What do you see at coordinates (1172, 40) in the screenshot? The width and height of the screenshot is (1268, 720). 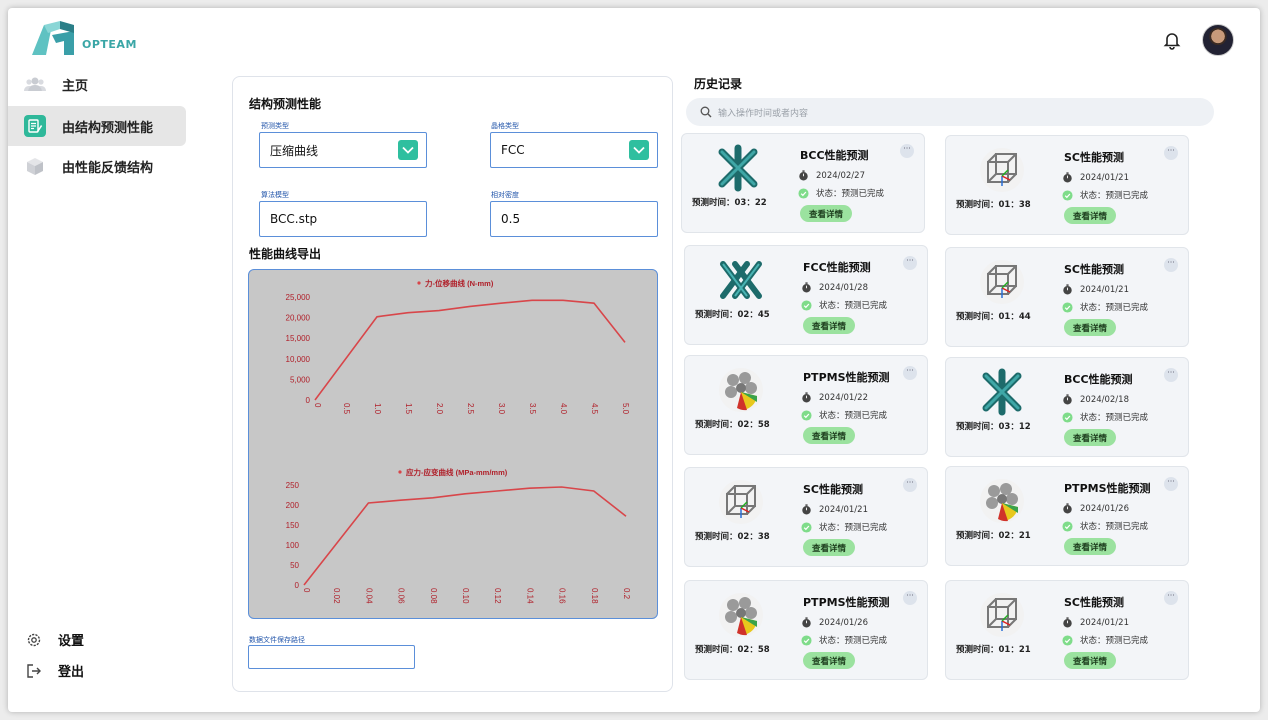 I see `bell-icon` at bounding box center [1172, 40].